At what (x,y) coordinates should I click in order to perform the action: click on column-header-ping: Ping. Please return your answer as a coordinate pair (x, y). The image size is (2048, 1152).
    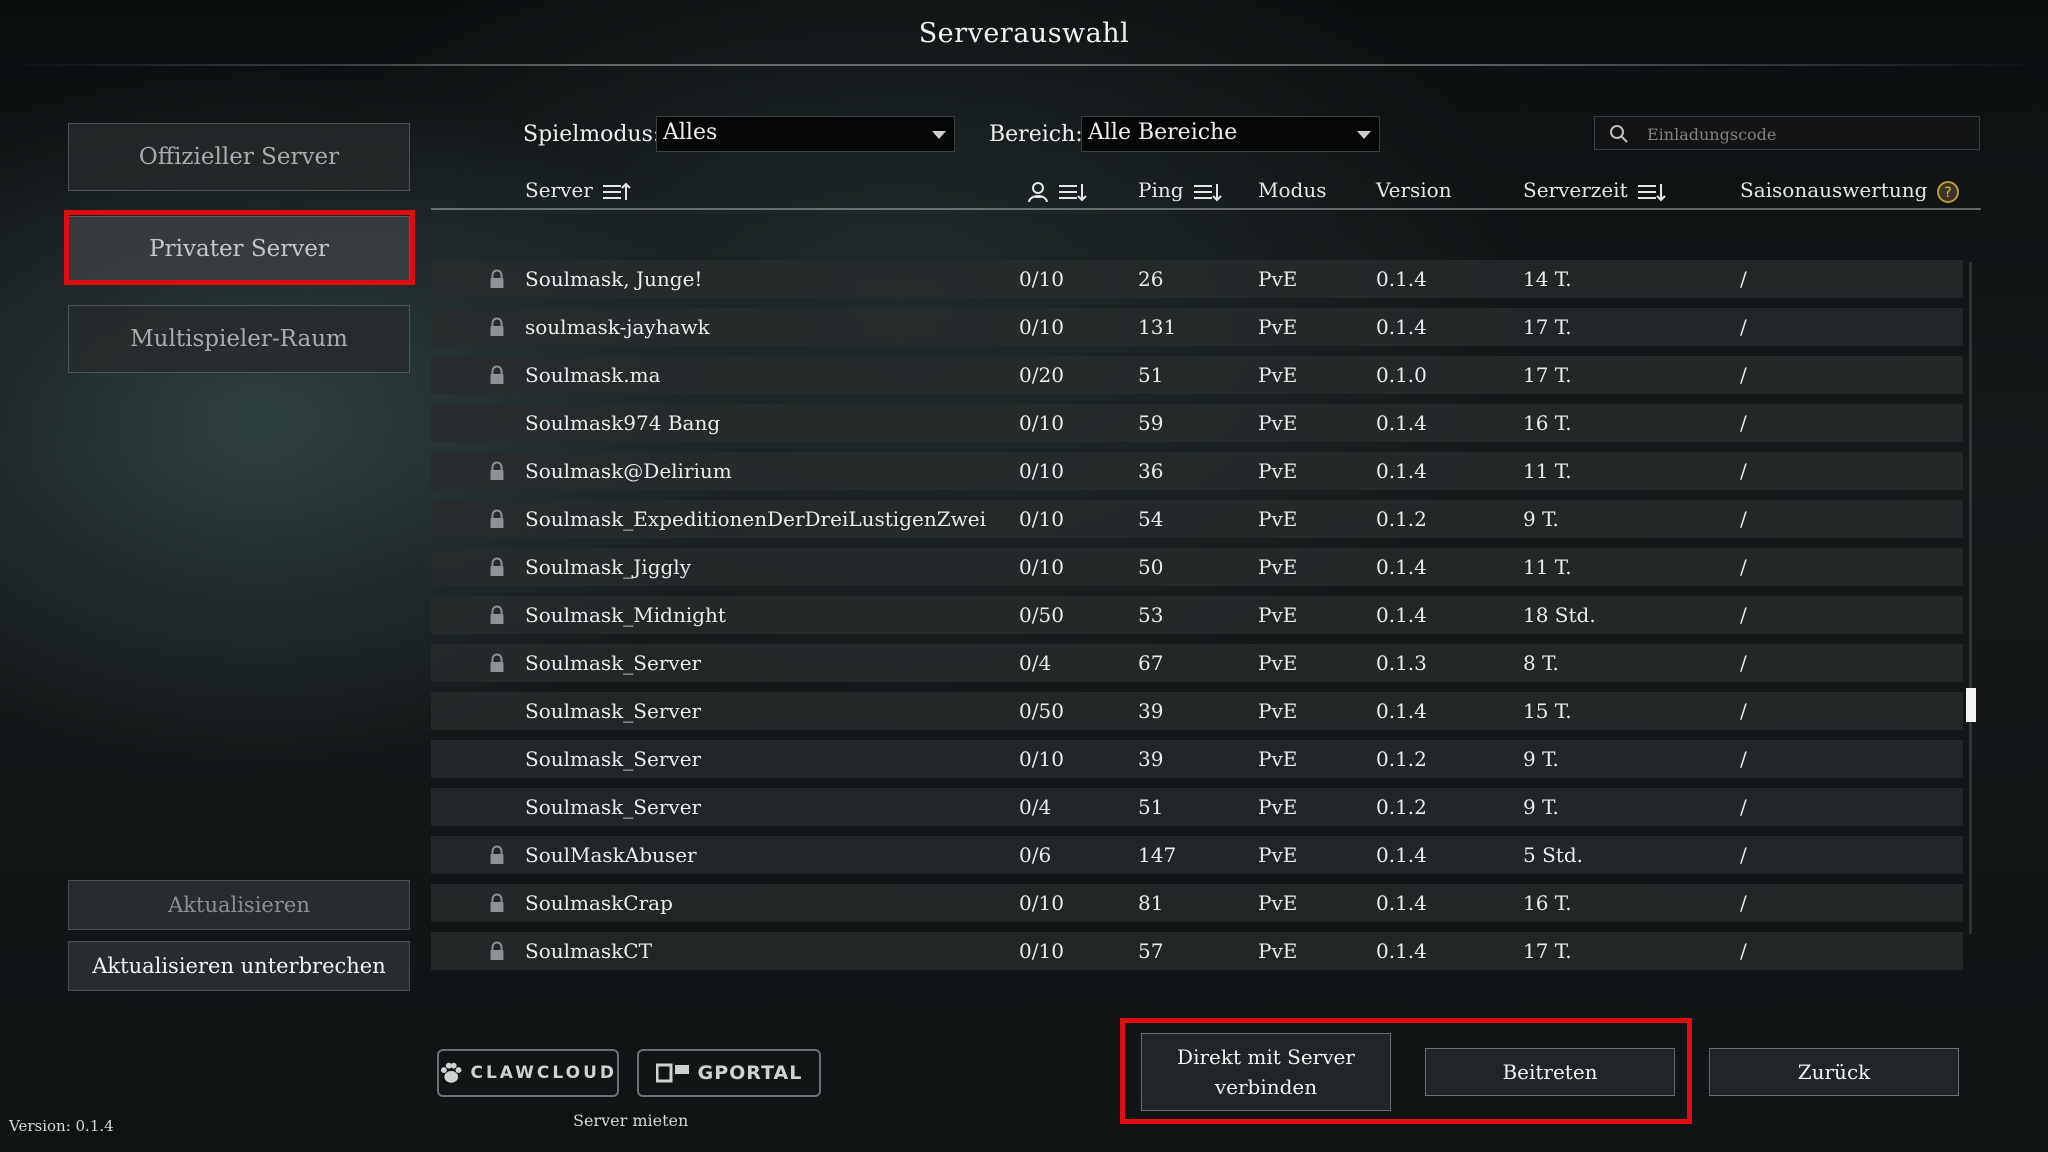
    Looking at the image, I should click on (1180, 190).